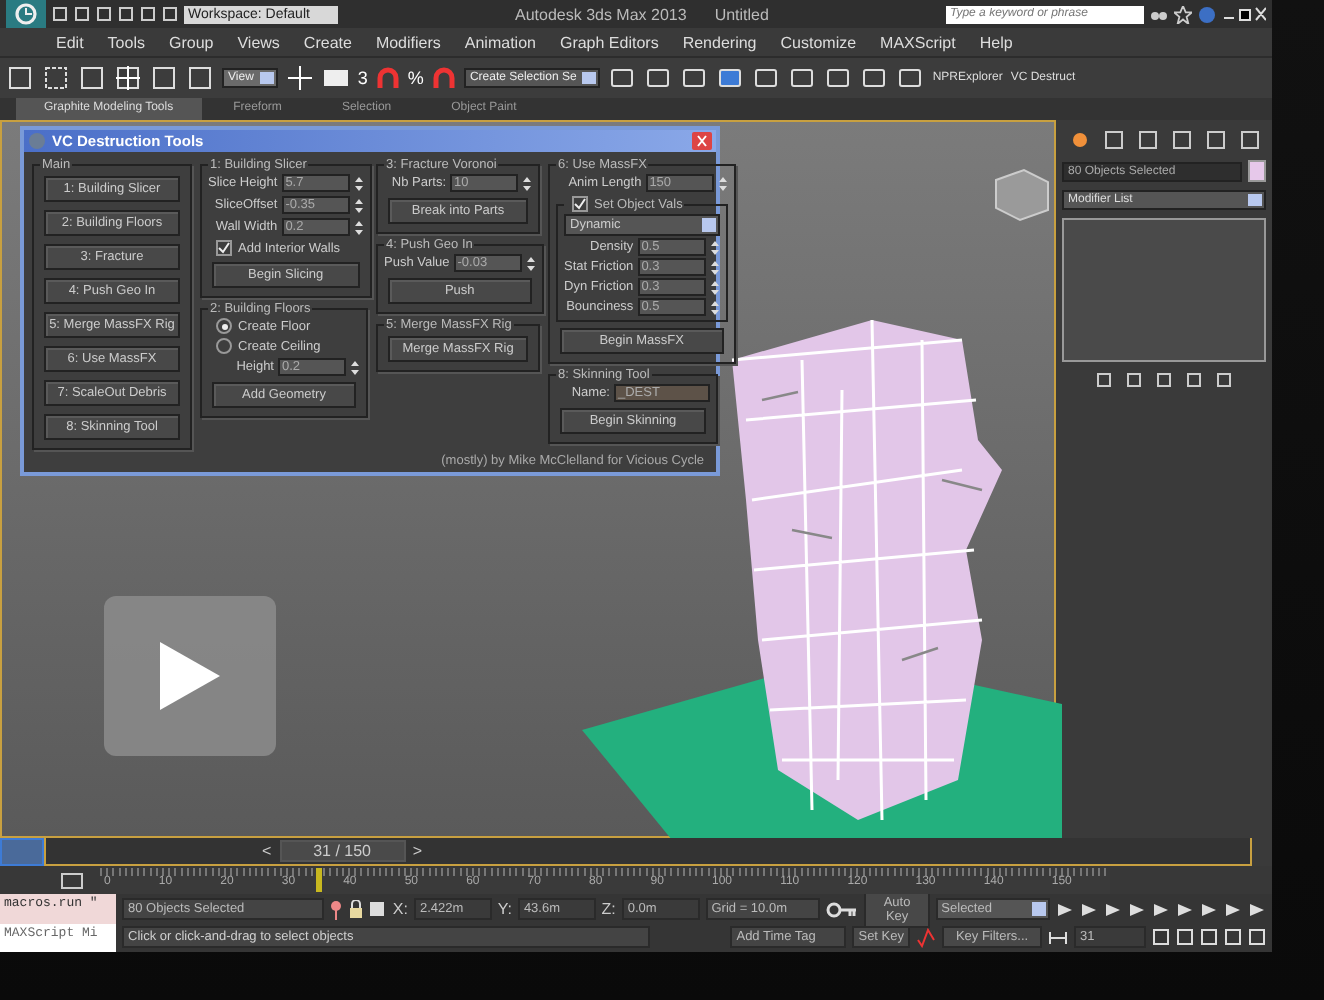 This screenshot has height=1000, width=1324. I want to click on modifier-stack-list, so click(1164, 290).